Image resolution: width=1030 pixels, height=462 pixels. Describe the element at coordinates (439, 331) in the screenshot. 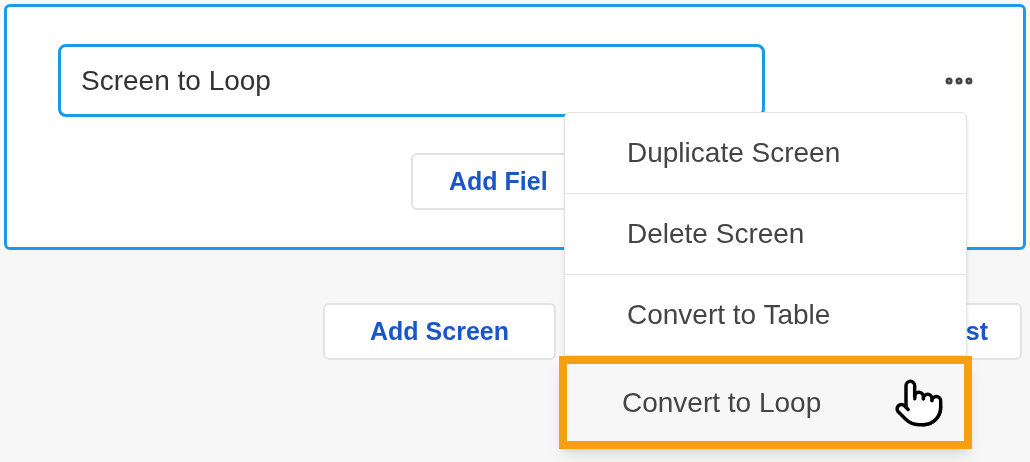

I see `add-screen-button: Add Screen` at that location.